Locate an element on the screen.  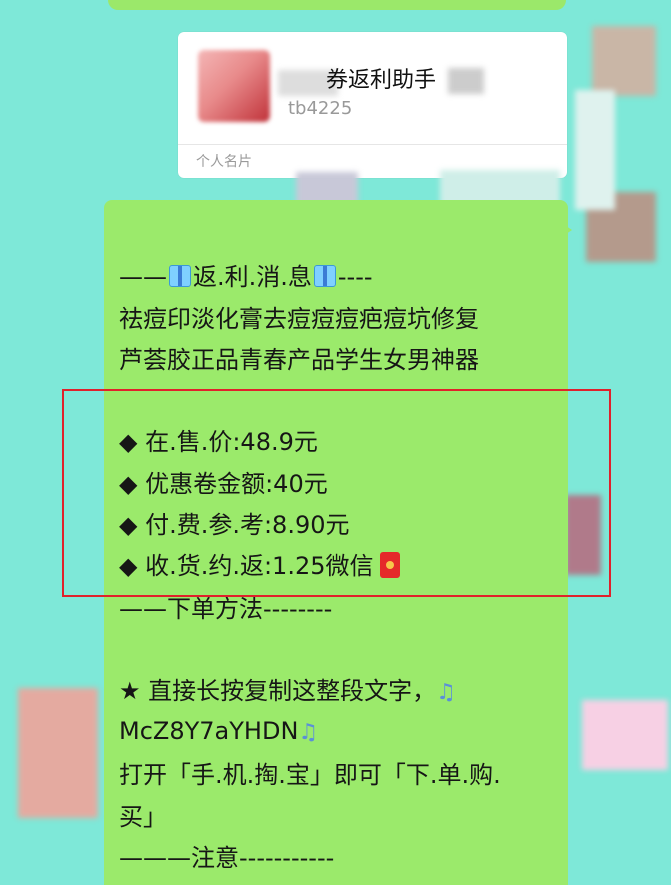
instruction-line: ★ 直接长按复制这整段文字，♫ is located at coordinates (287, 692).